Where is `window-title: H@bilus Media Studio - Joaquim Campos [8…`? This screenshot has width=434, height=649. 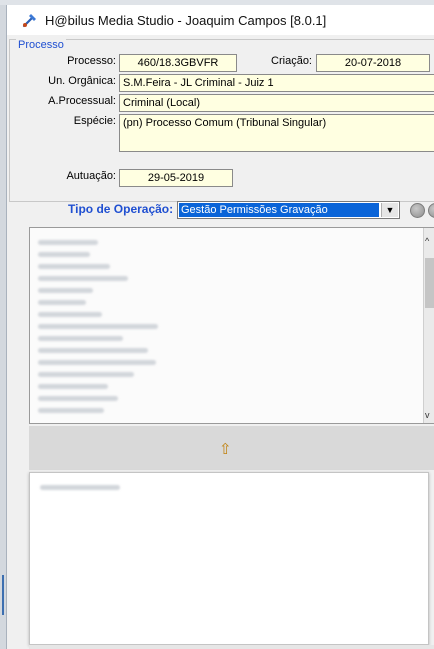 window-title: H@bilus Media Studio - Joaquim Campos [8… is located at coordinates (186, 20).